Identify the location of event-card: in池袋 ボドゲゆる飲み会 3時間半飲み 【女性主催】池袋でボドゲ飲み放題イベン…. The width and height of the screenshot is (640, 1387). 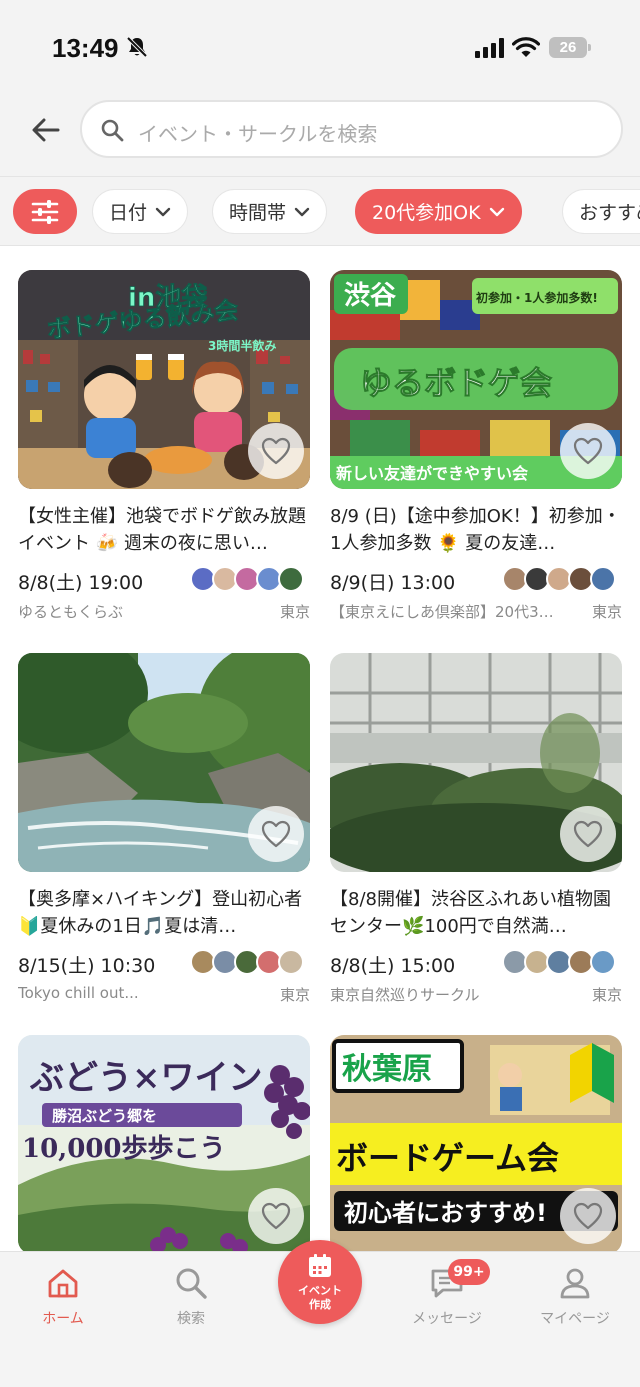
(164, 450).